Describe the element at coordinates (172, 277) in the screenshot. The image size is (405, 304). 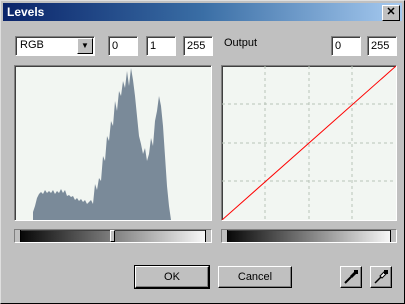
I see `ok-button: OK` at that location.